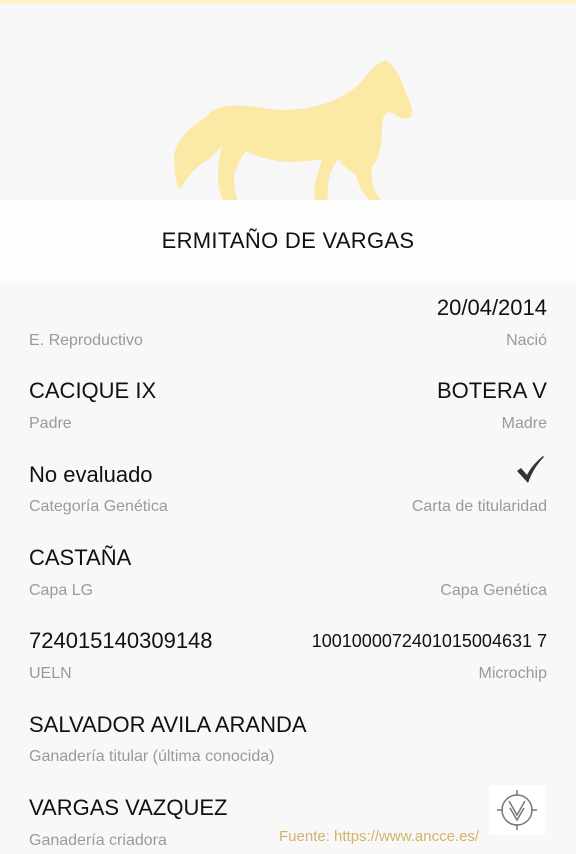 This screenshot has width=576, height=854. What do you see at coordinates (492, 391) in the screenshot?
I see `mother-value: BOTERA V` at bounding box center [492, 391].